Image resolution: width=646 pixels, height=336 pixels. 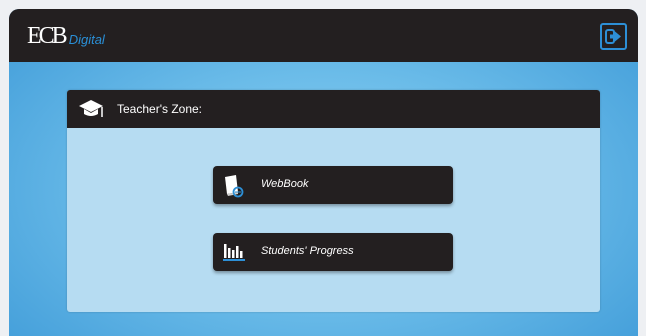 I want to click on exit-button, so click(x=613, y=36).